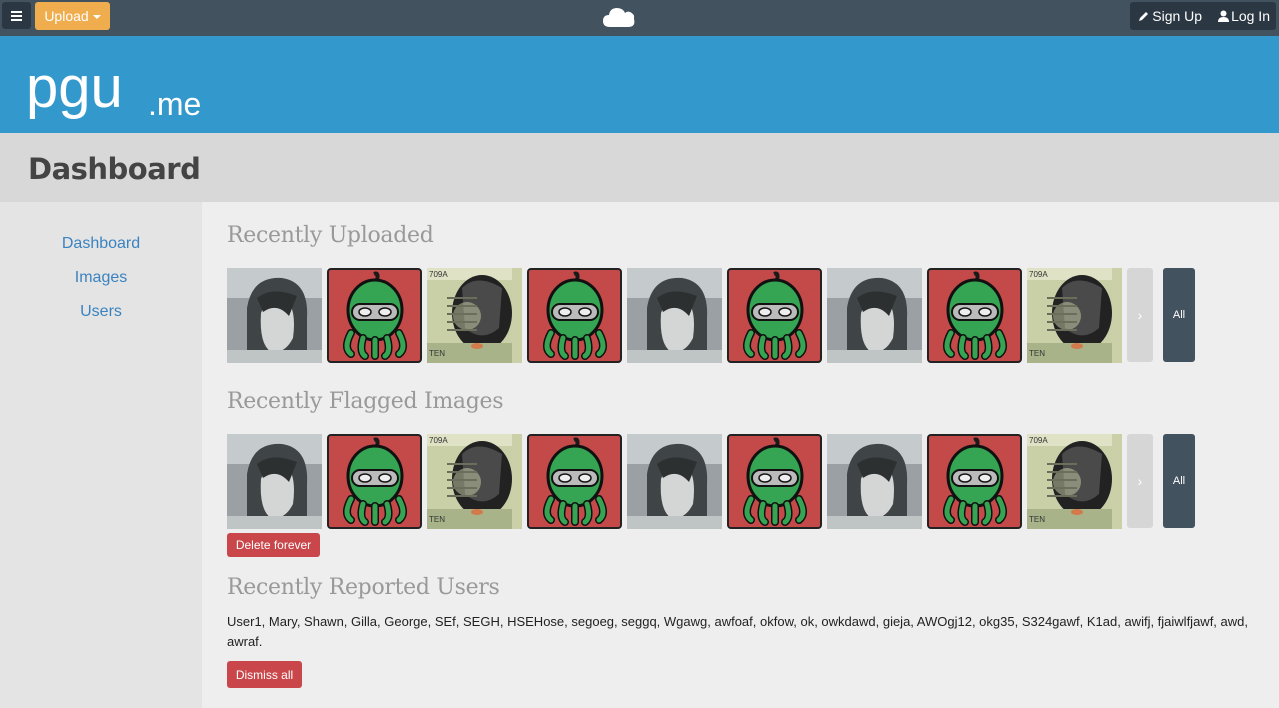  What do you see at coordinates (639, 167) in the screenshot?
I see `page-header: Dashboard` at bounding box center [639, 167].